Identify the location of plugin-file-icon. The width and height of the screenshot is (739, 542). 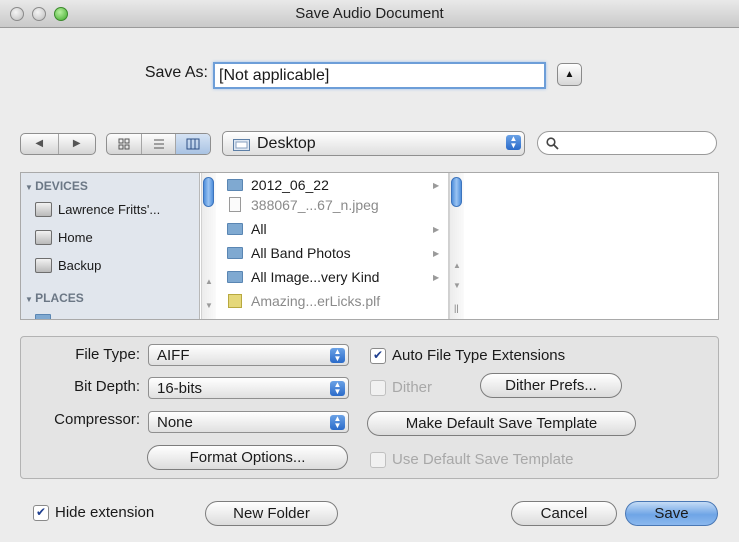
(235, 301).